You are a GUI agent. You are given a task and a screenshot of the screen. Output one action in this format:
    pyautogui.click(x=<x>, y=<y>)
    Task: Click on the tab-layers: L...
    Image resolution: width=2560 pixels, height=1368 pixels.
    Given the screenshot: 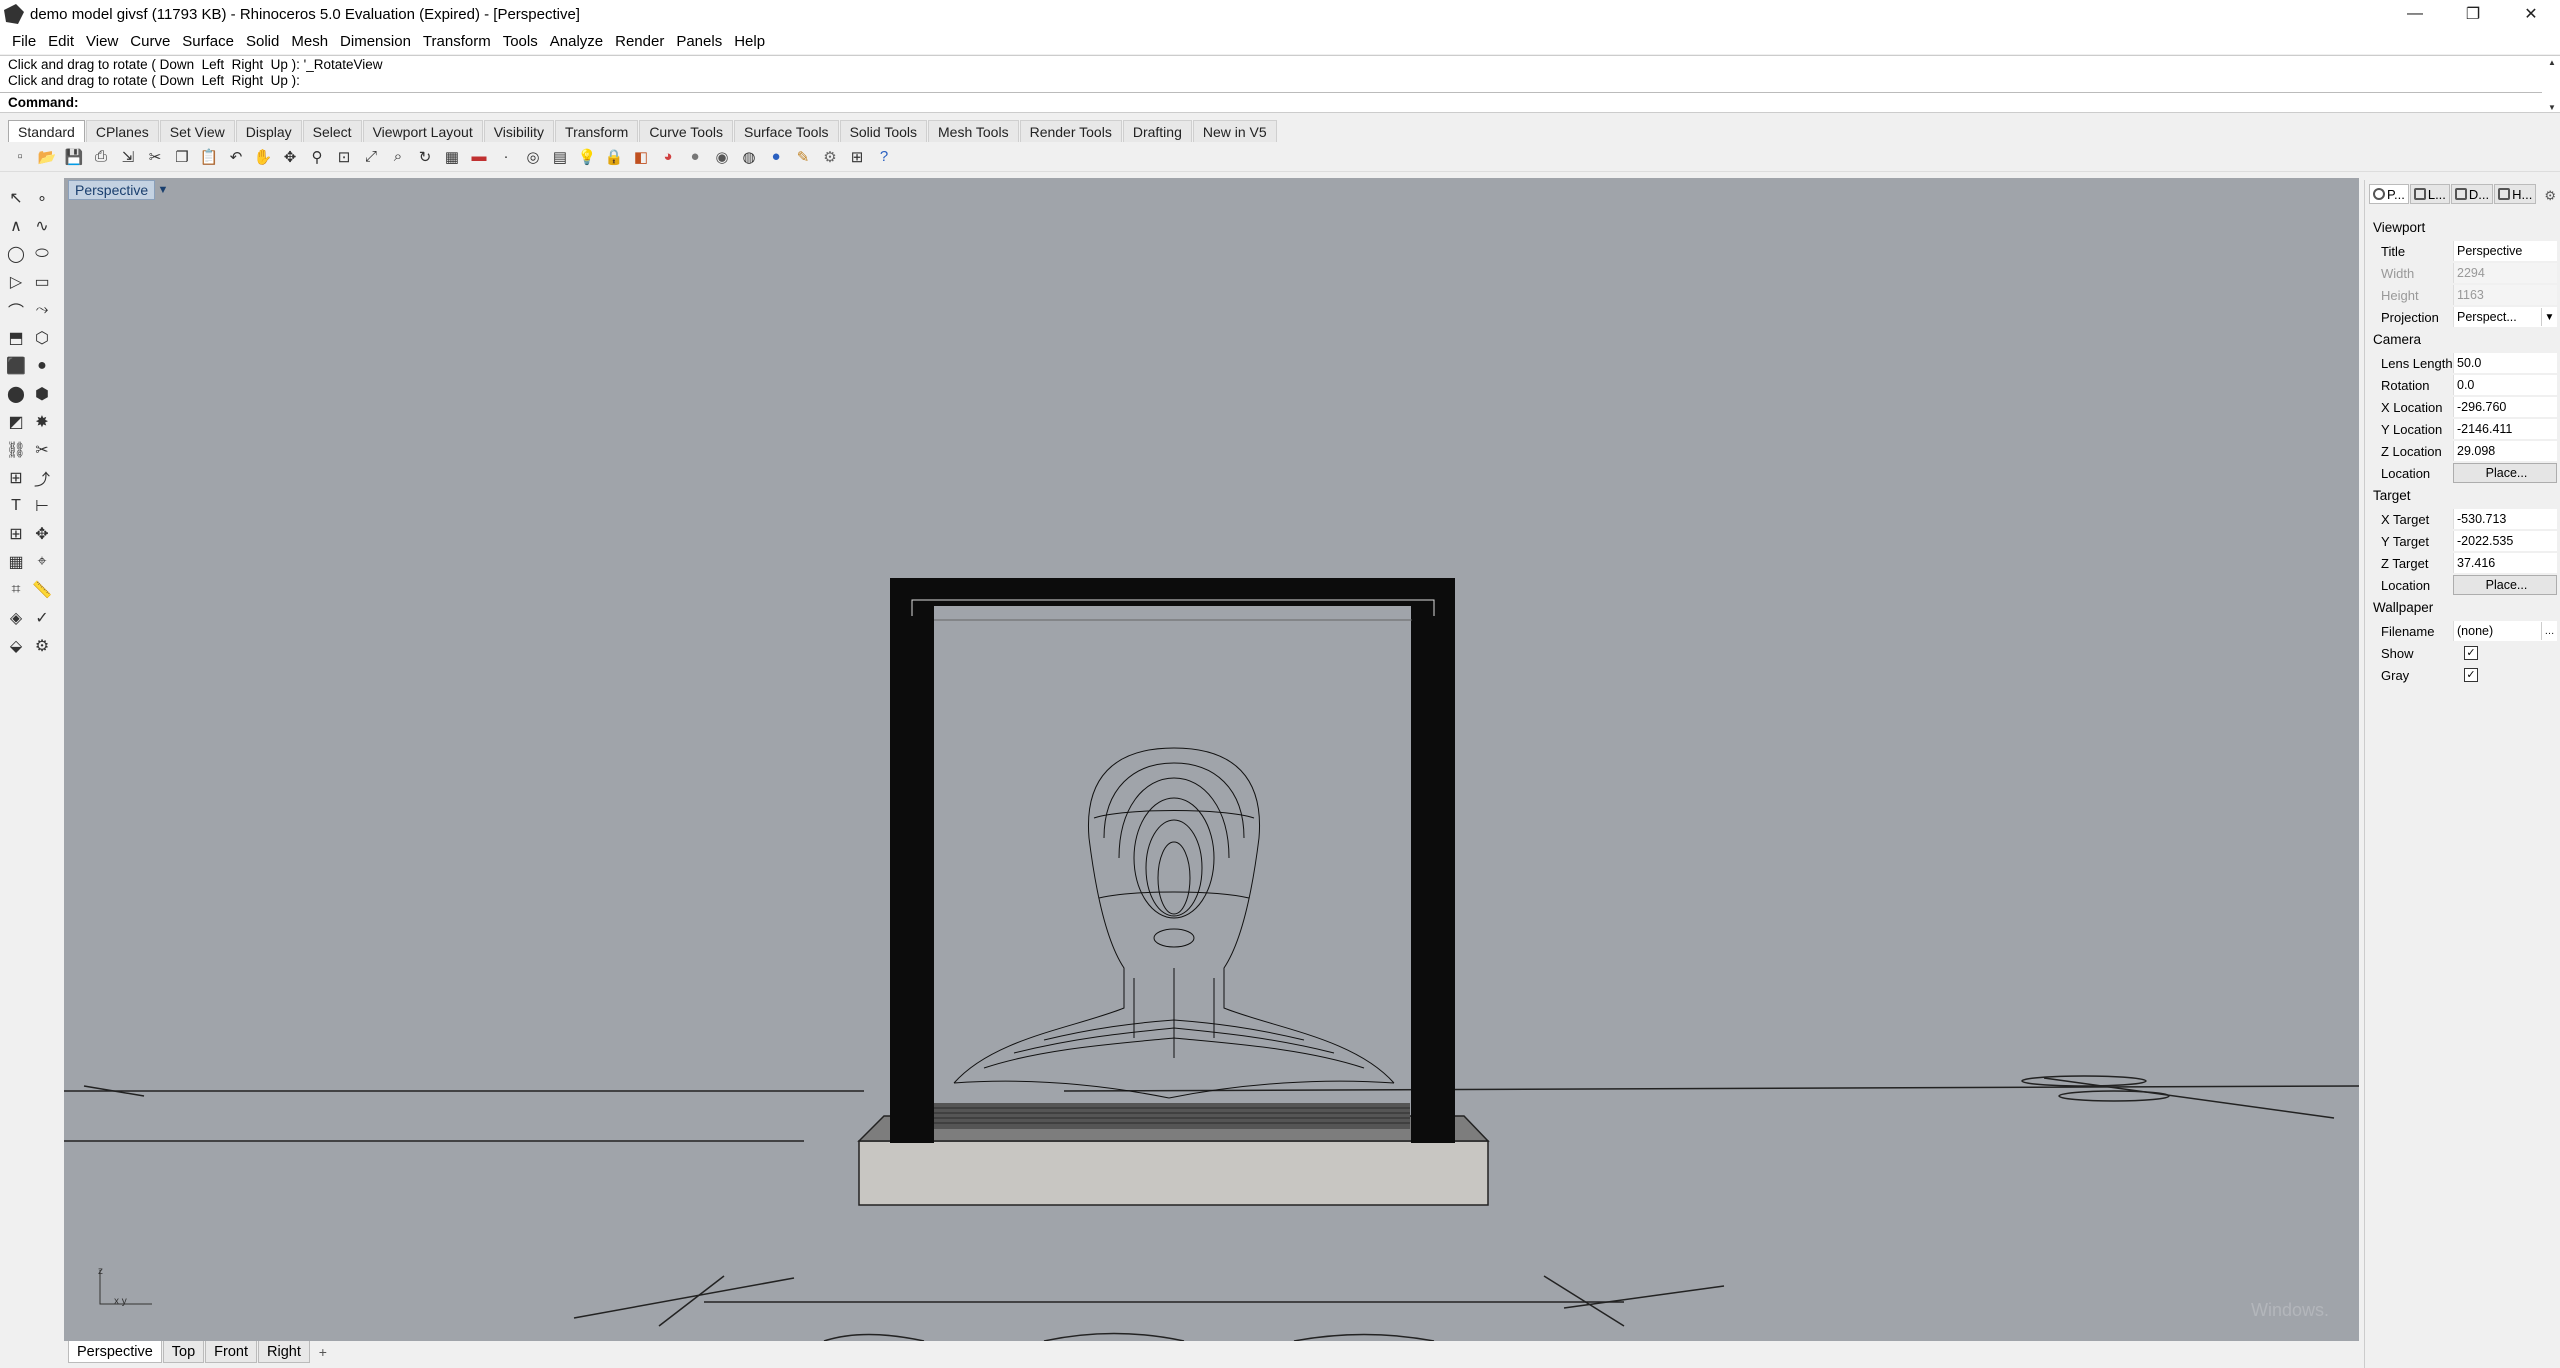 What is the action you would take?
    pyautogui.click(x=2429, y=194)
    